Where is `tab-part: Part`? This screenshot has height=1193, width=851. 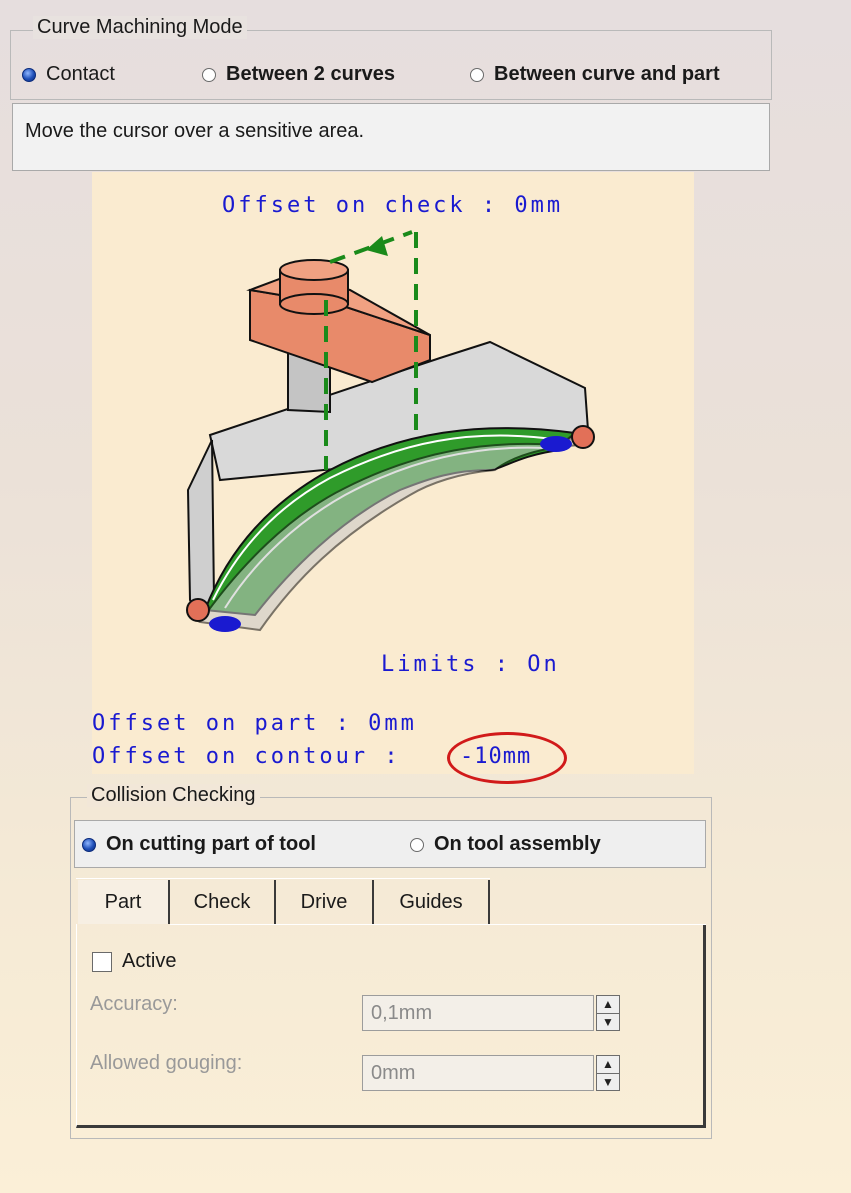
tab-part: Part is located at coordinates (124, 902).